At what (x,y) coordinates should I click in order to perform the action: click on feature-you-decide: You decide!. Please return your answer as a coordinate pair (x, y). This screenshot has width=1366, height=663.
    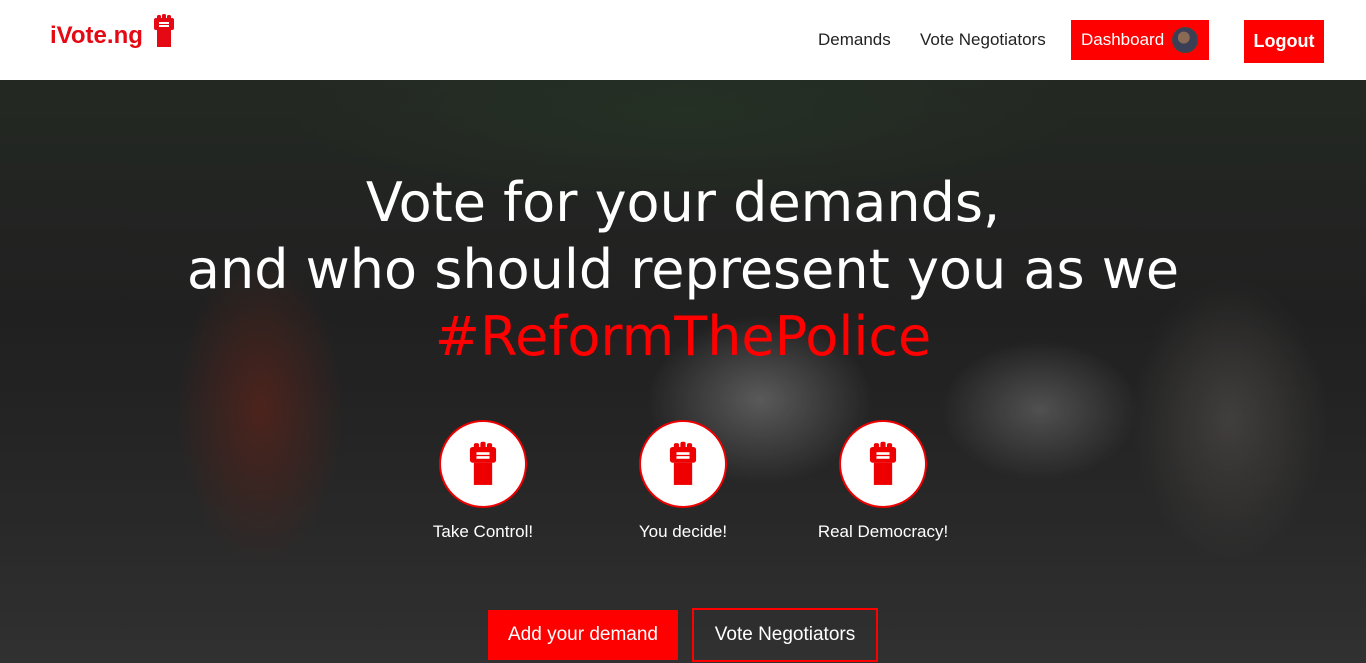
    Looking at the image, I should click on (683, 481).